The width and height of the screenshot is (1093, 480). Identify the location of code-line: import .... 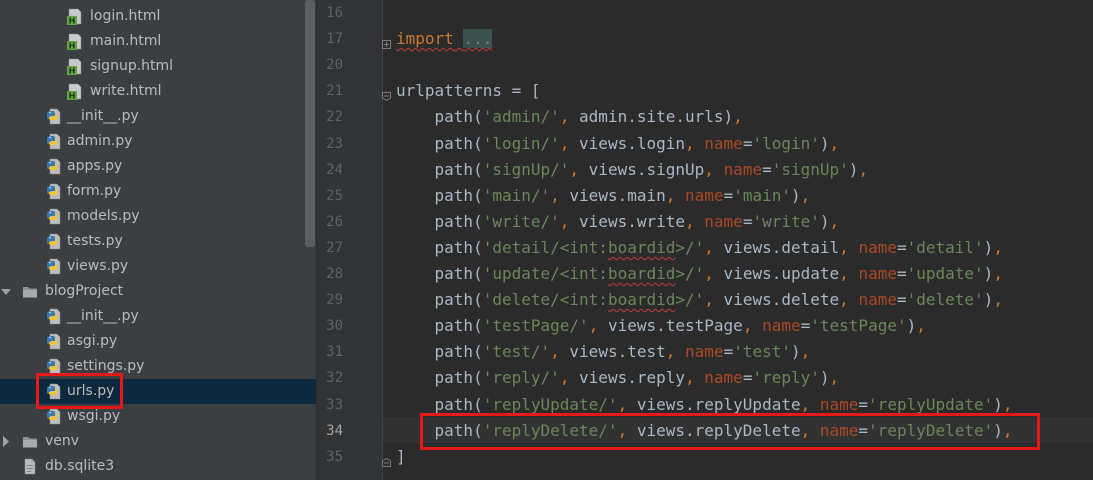
(444, 39).